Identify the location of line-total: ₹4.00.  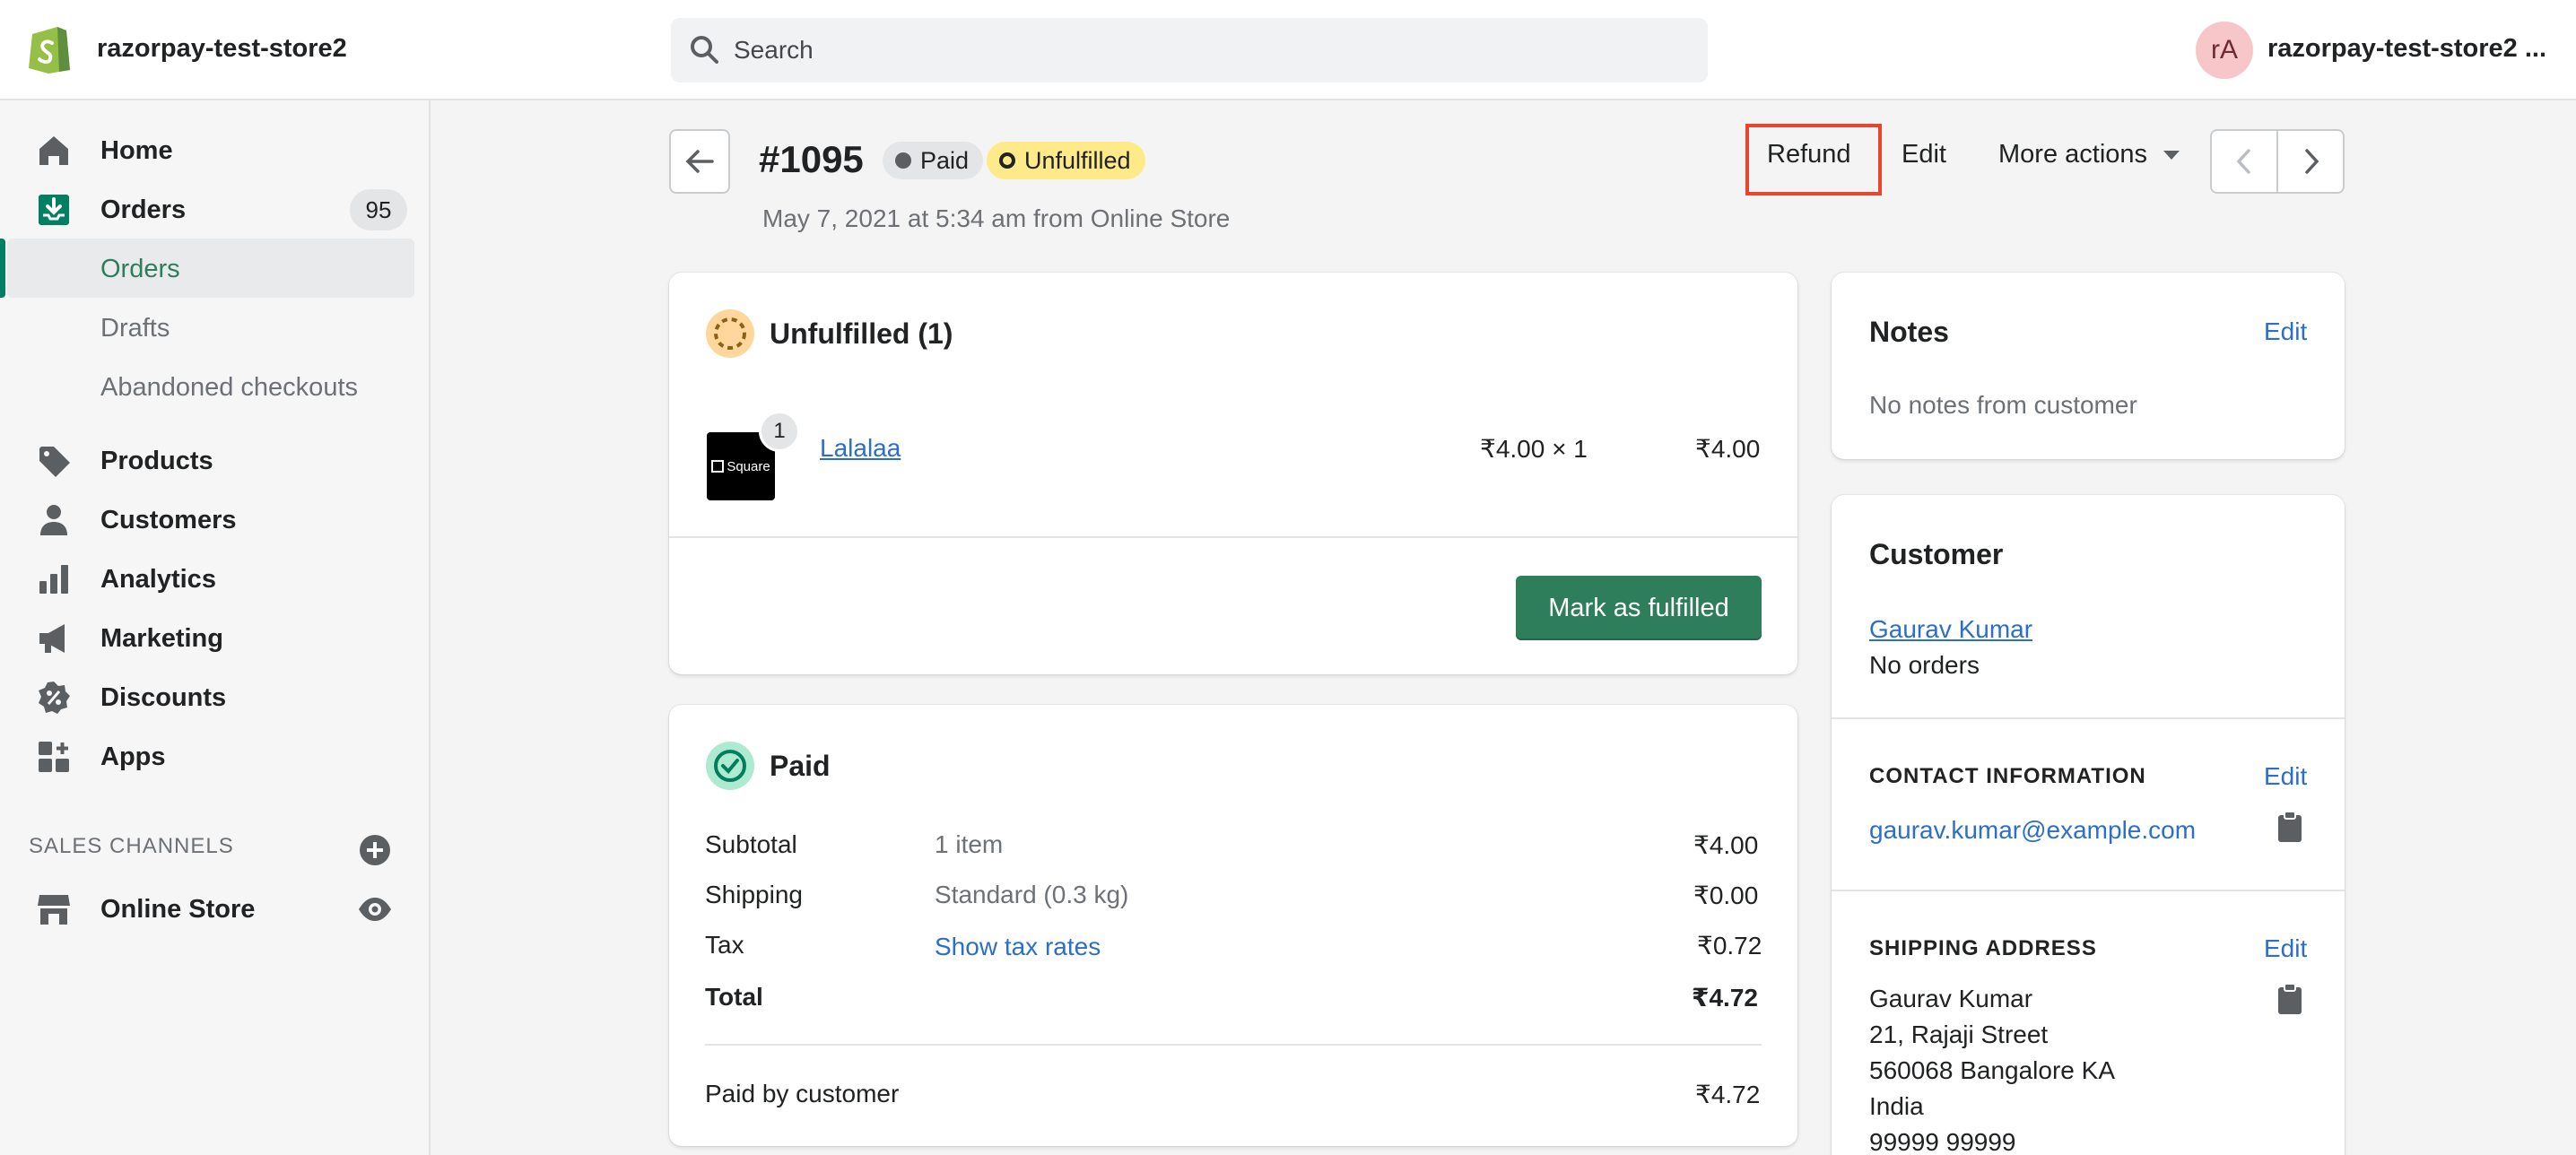
(1728, 449).